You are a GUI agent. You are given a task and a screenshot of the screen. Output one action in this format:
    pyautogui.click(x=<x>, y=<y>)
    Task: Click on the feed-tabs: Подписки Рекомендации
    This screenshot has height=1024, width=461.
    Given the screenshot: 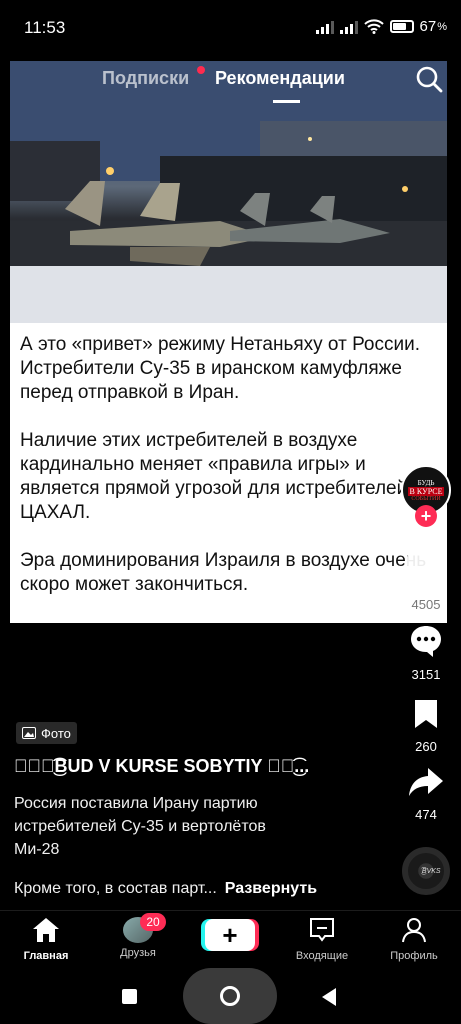 What is the action you would take?
    pyautogui.click(x=230, y=86)
    